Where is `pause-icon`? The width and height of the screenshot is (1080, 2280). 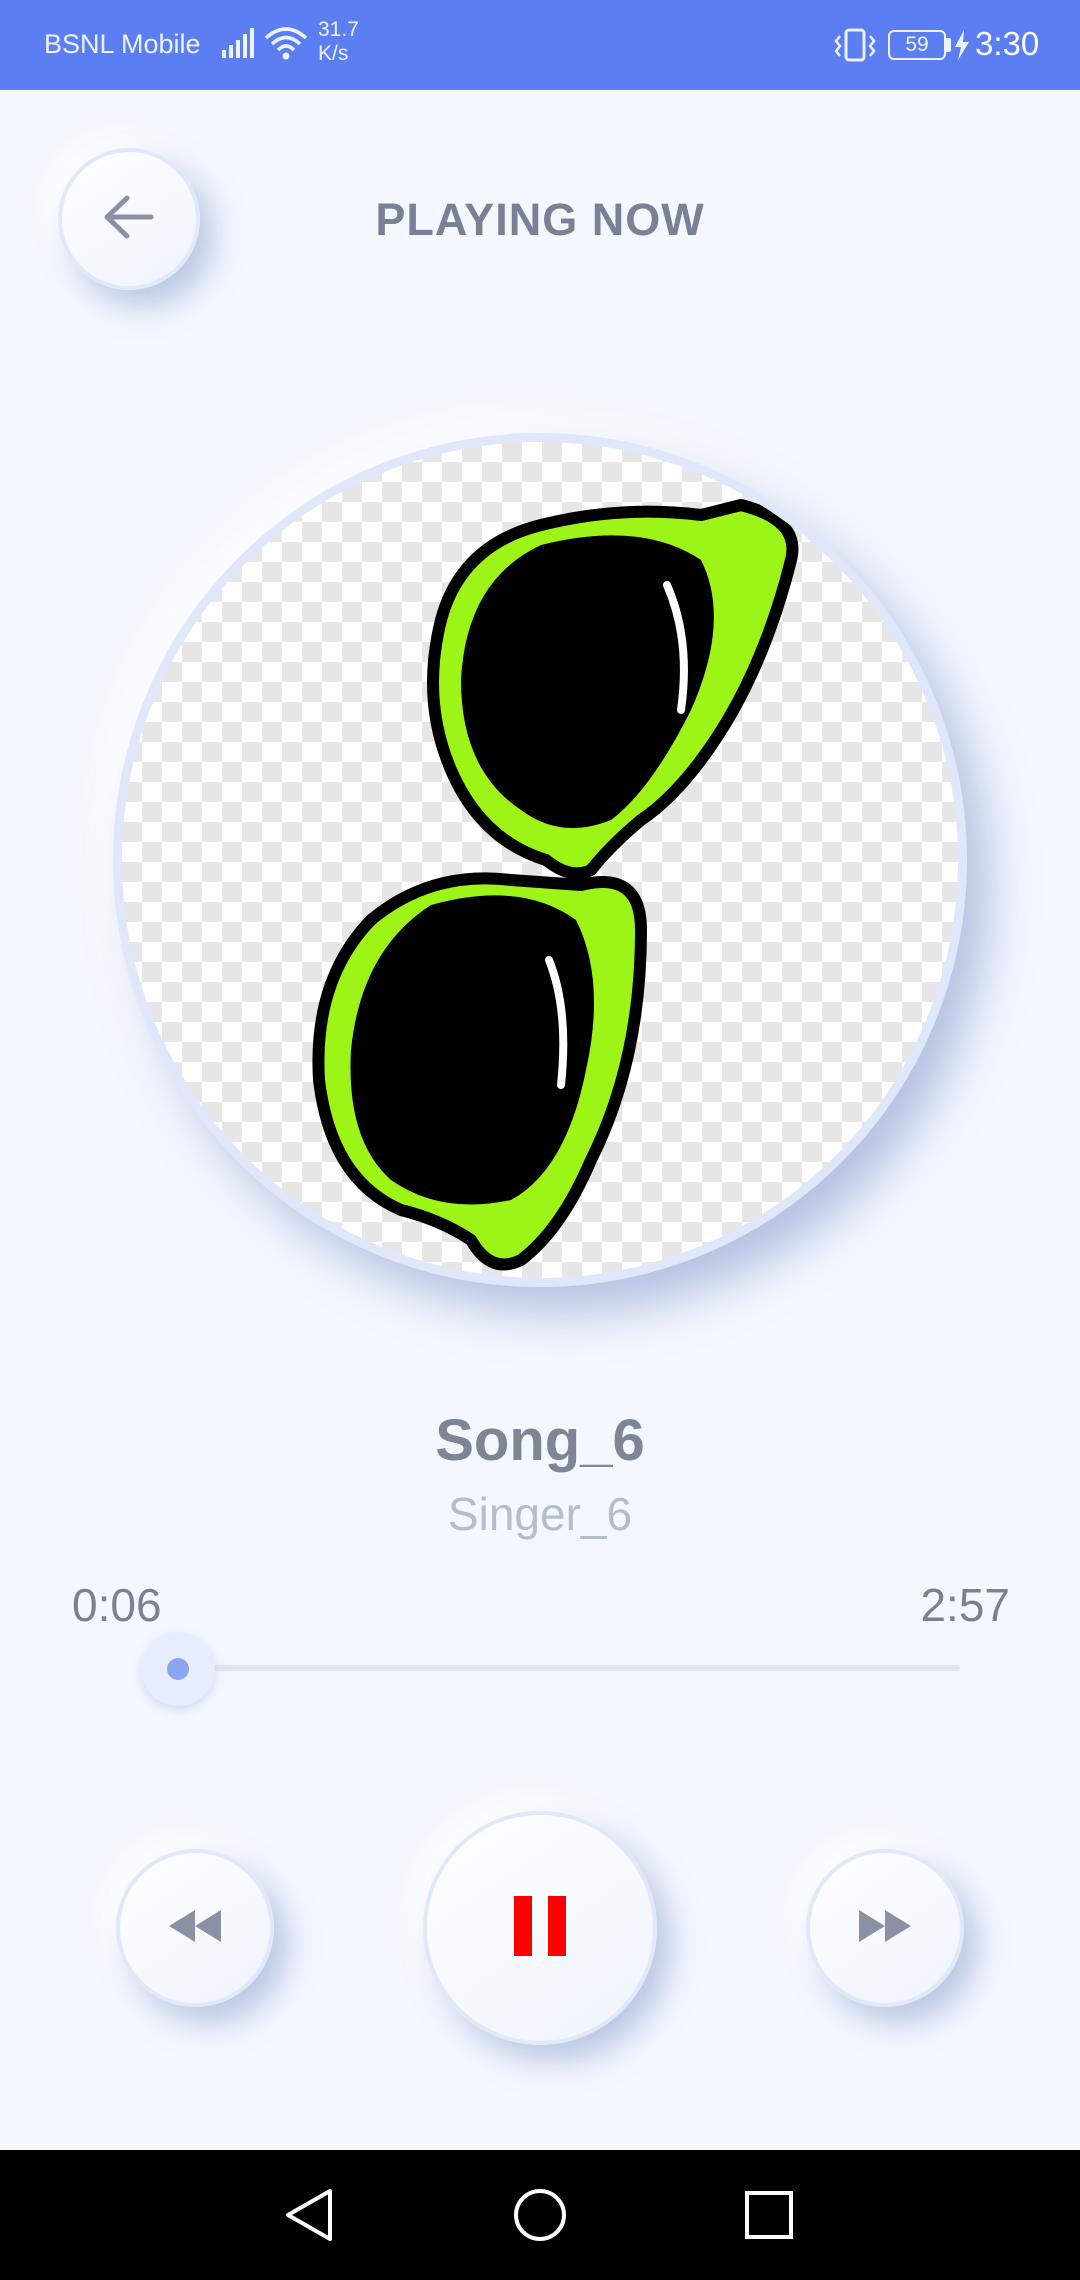
pause-icon is located at coordinates (540, 1928).